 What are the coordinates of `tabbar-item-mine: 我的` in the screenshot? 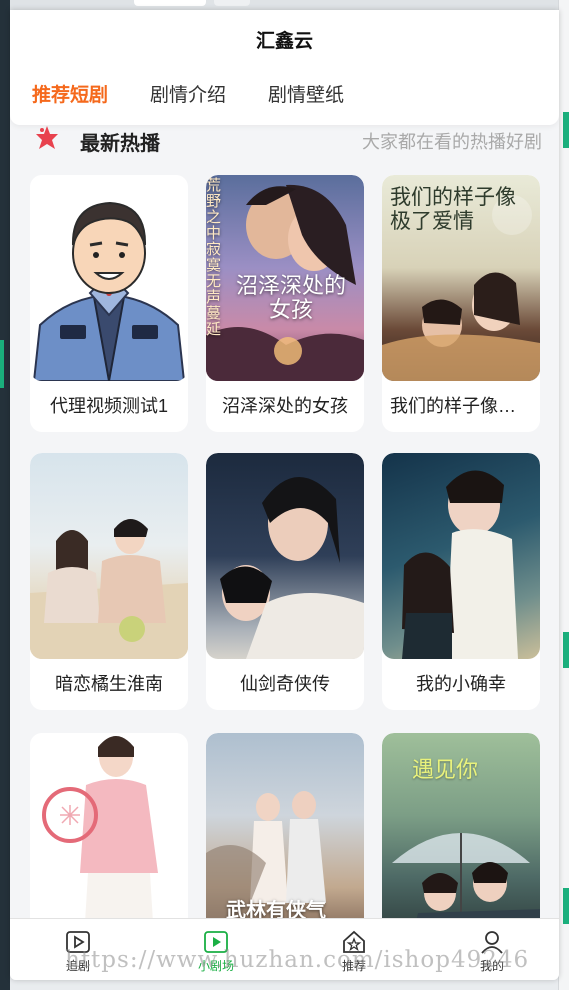 It's located at (492, 951).